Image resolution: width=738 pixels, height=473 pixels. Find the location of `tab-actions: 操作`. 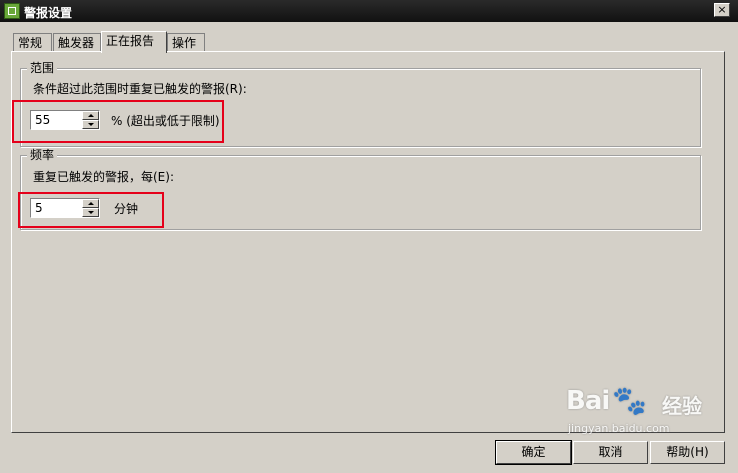

tab-actions: 操作 is located at coordinates (186, 42).